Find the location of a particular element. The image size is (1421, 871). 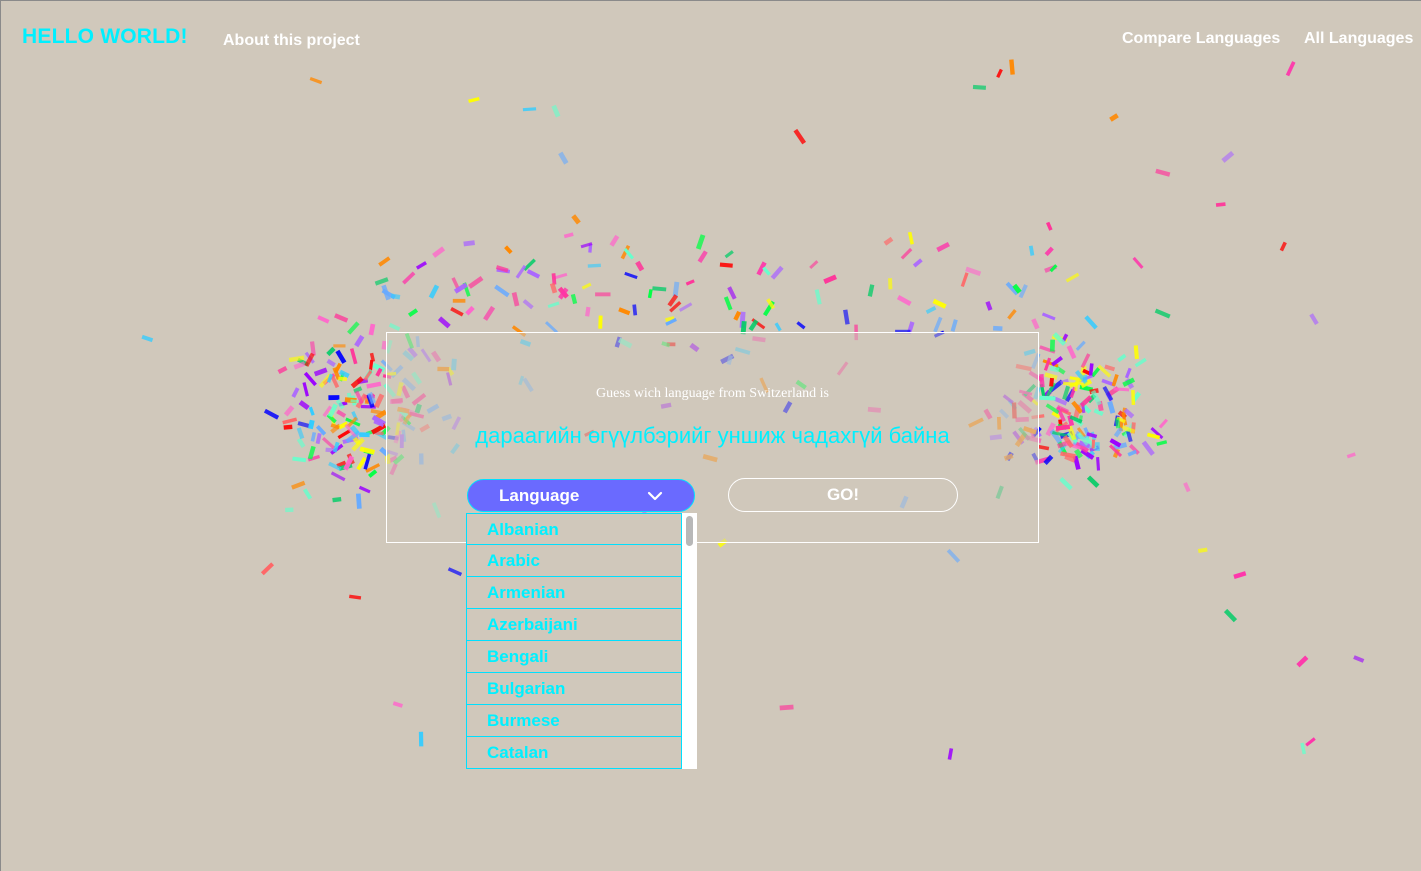

language-option-burmese: Burmese is located at coordinates (574, 721).